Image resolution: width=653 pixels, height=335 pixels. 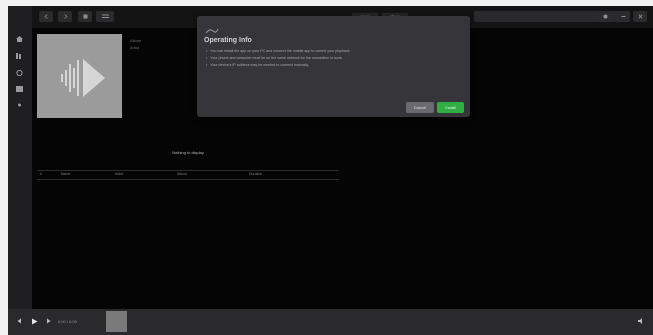 I want to click on album-artist: Artist, so click(x=135, y=47).